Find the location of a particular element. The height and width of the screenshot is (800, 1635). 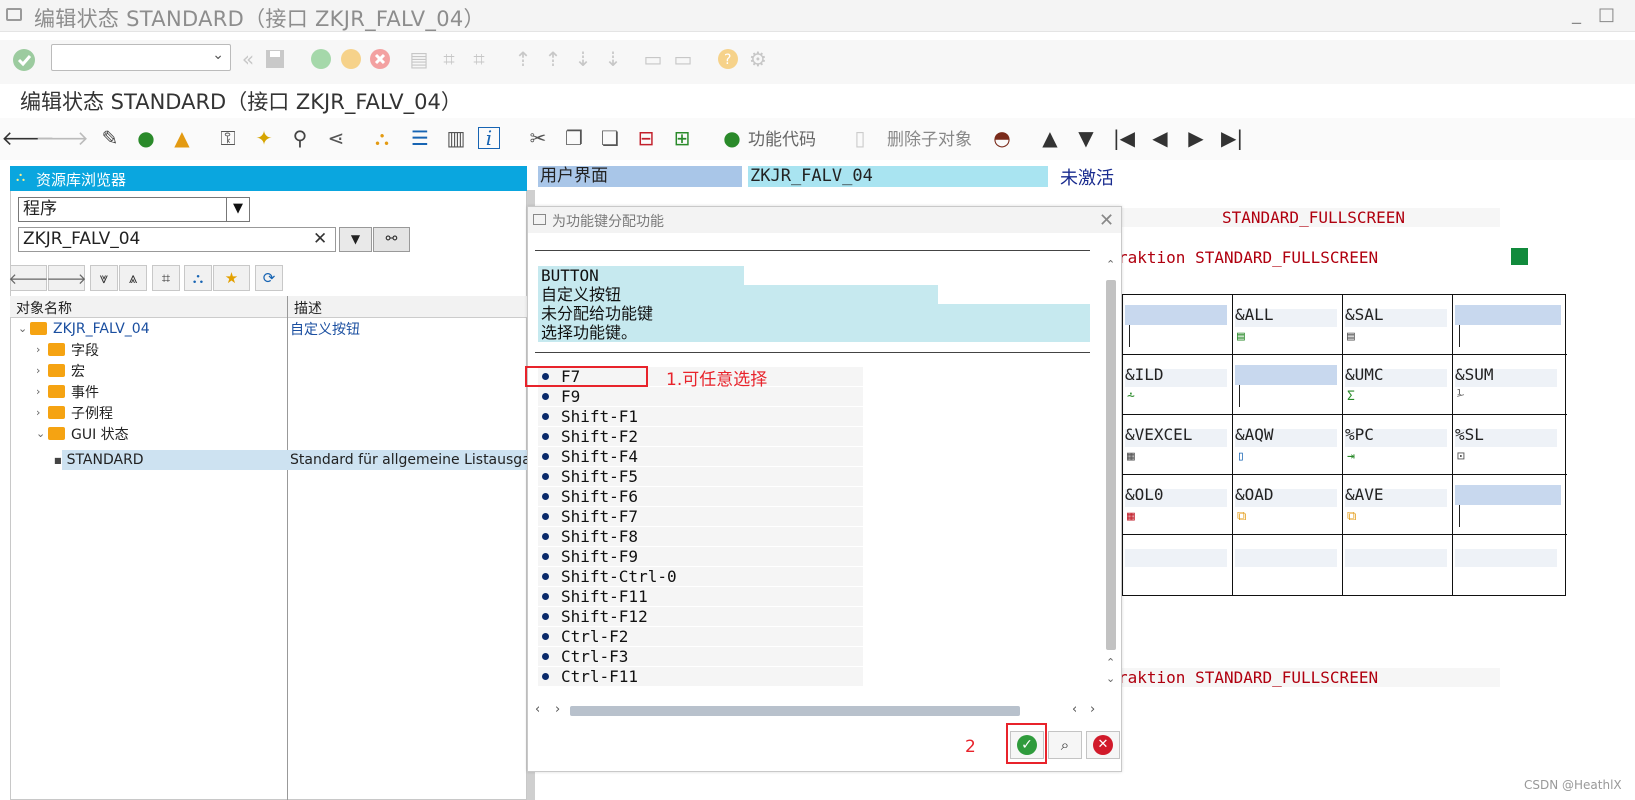

info-icon: i is located at coordinates (489, 138).